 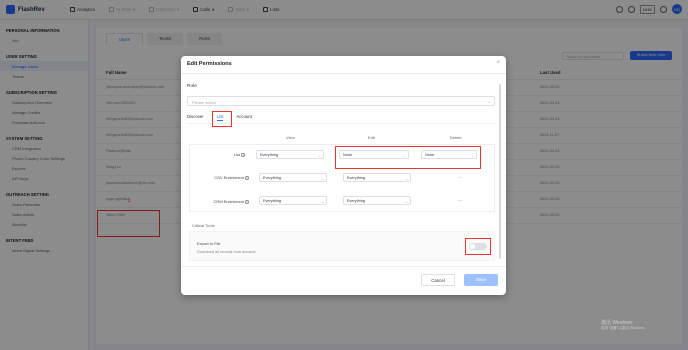 What do you see at coordinates (195, 117) in the screenshot?
I see `tab-discover: Discover` at bounding box center [195, 117].